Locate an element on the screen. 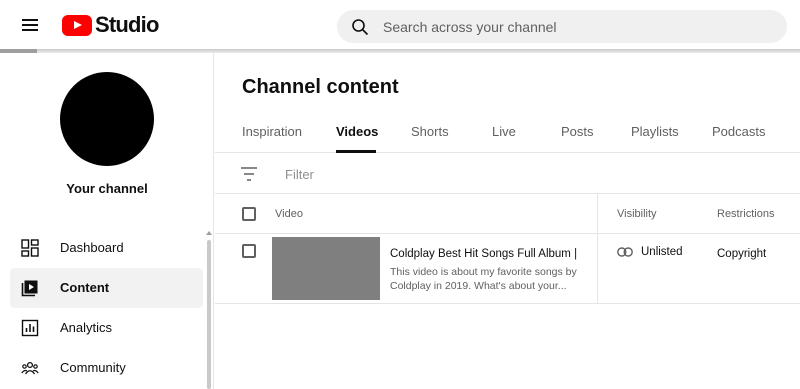  channel-label: Your channel is located at coordinates (107, 188).